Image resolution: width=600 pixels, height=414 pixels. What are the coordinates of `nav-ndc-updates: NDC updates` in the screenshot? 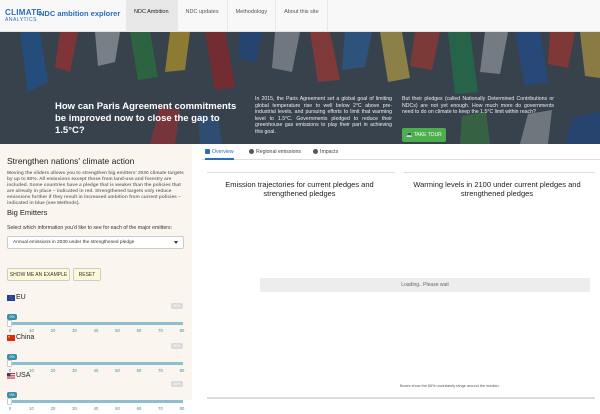 It's located at (203, 16).